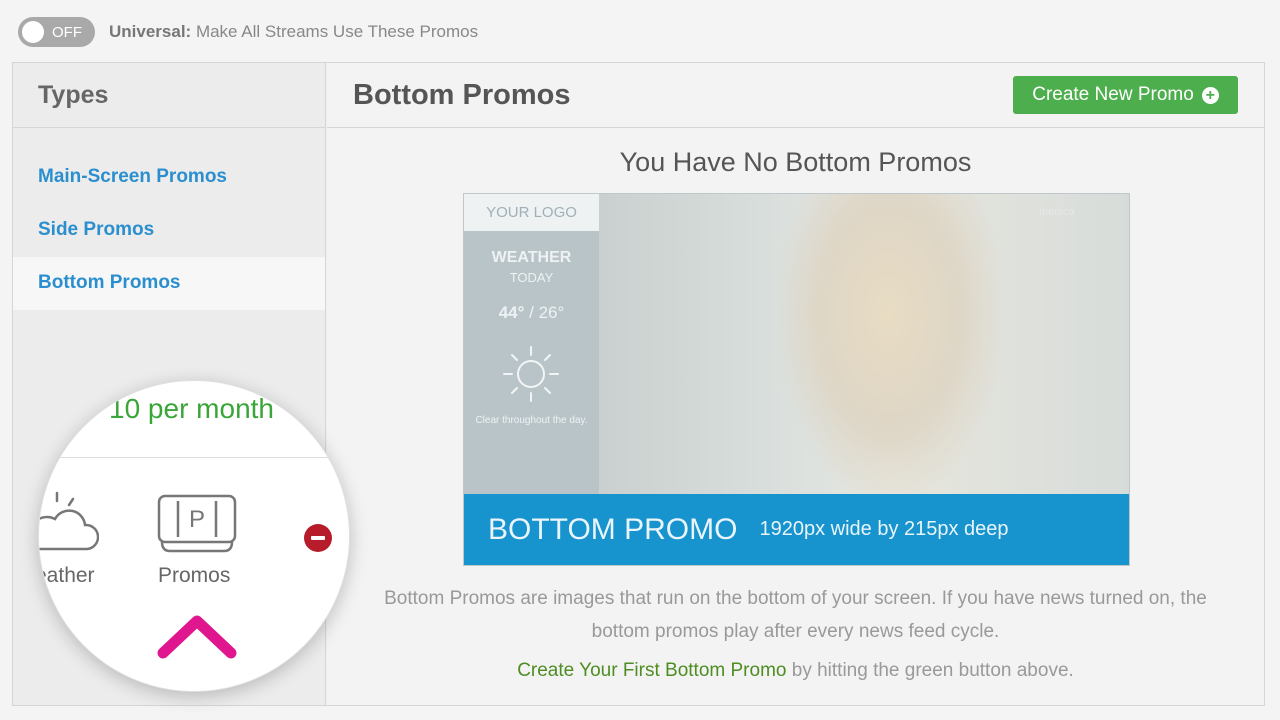 The width and height of the screenshot is (1280, 720). Describe the element at coordinates (194, 457) in the screenshot. I see `magnifier-divider` at that location.